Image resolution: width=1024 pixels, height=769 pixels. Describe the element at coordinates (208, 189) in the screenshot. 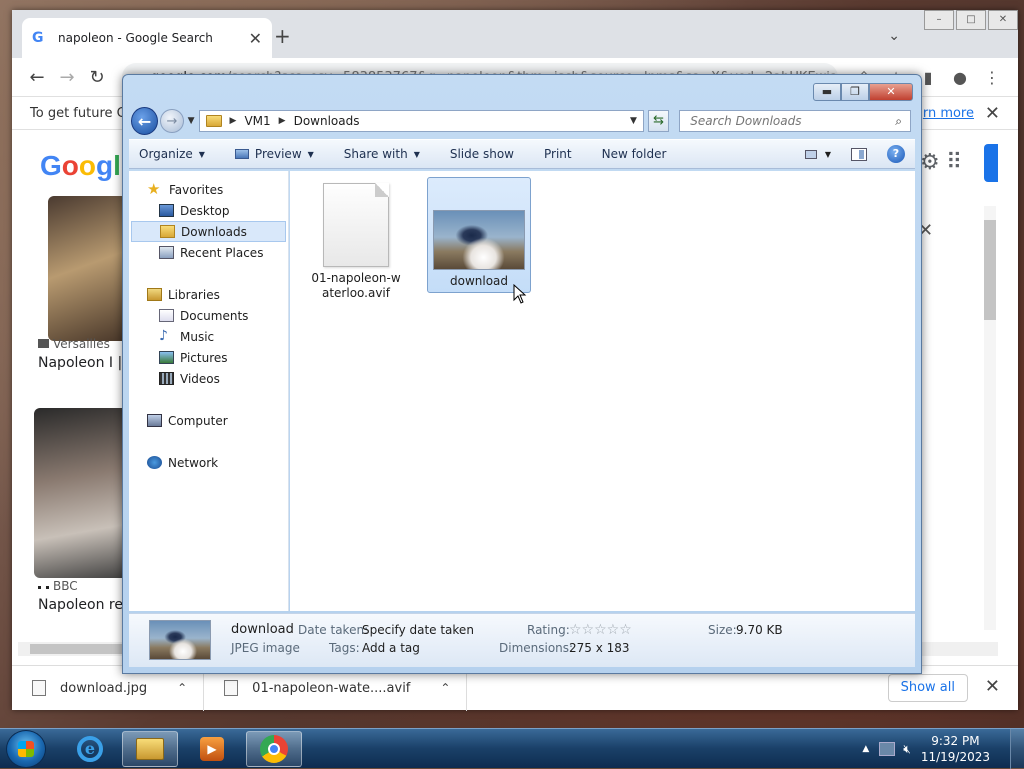

I see `nav-favorites: ★ Favorites` at that location.